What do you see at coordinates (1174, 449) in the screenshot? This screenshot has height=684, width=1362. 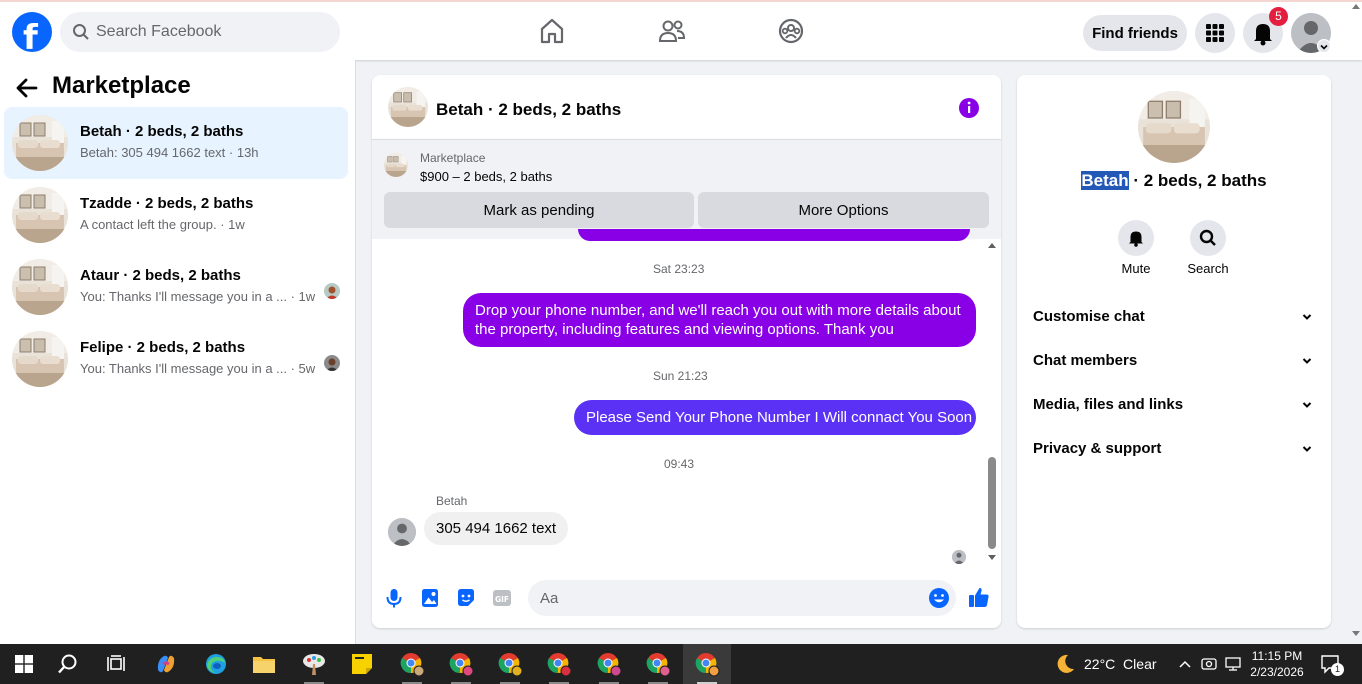 I see `privacy-support-section: Privacy & support` at bounding box center [1174, 449].